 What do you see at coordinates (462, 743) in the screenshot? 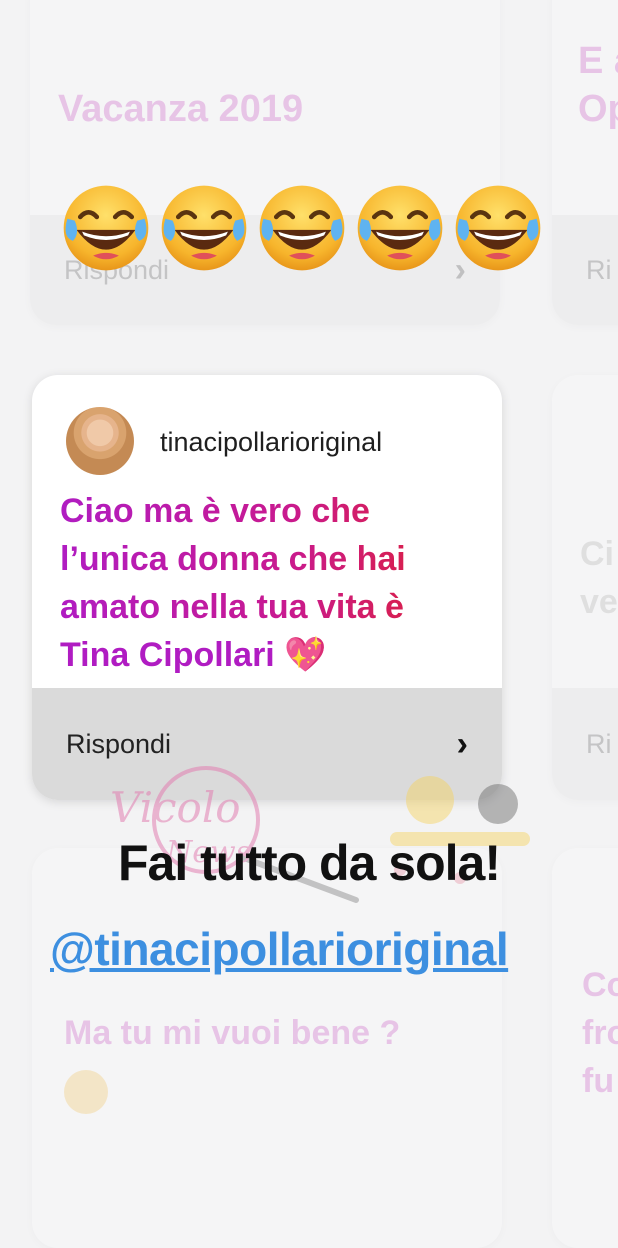
I see `chevron-right-icon: ›` at bounding box center [462, 743].